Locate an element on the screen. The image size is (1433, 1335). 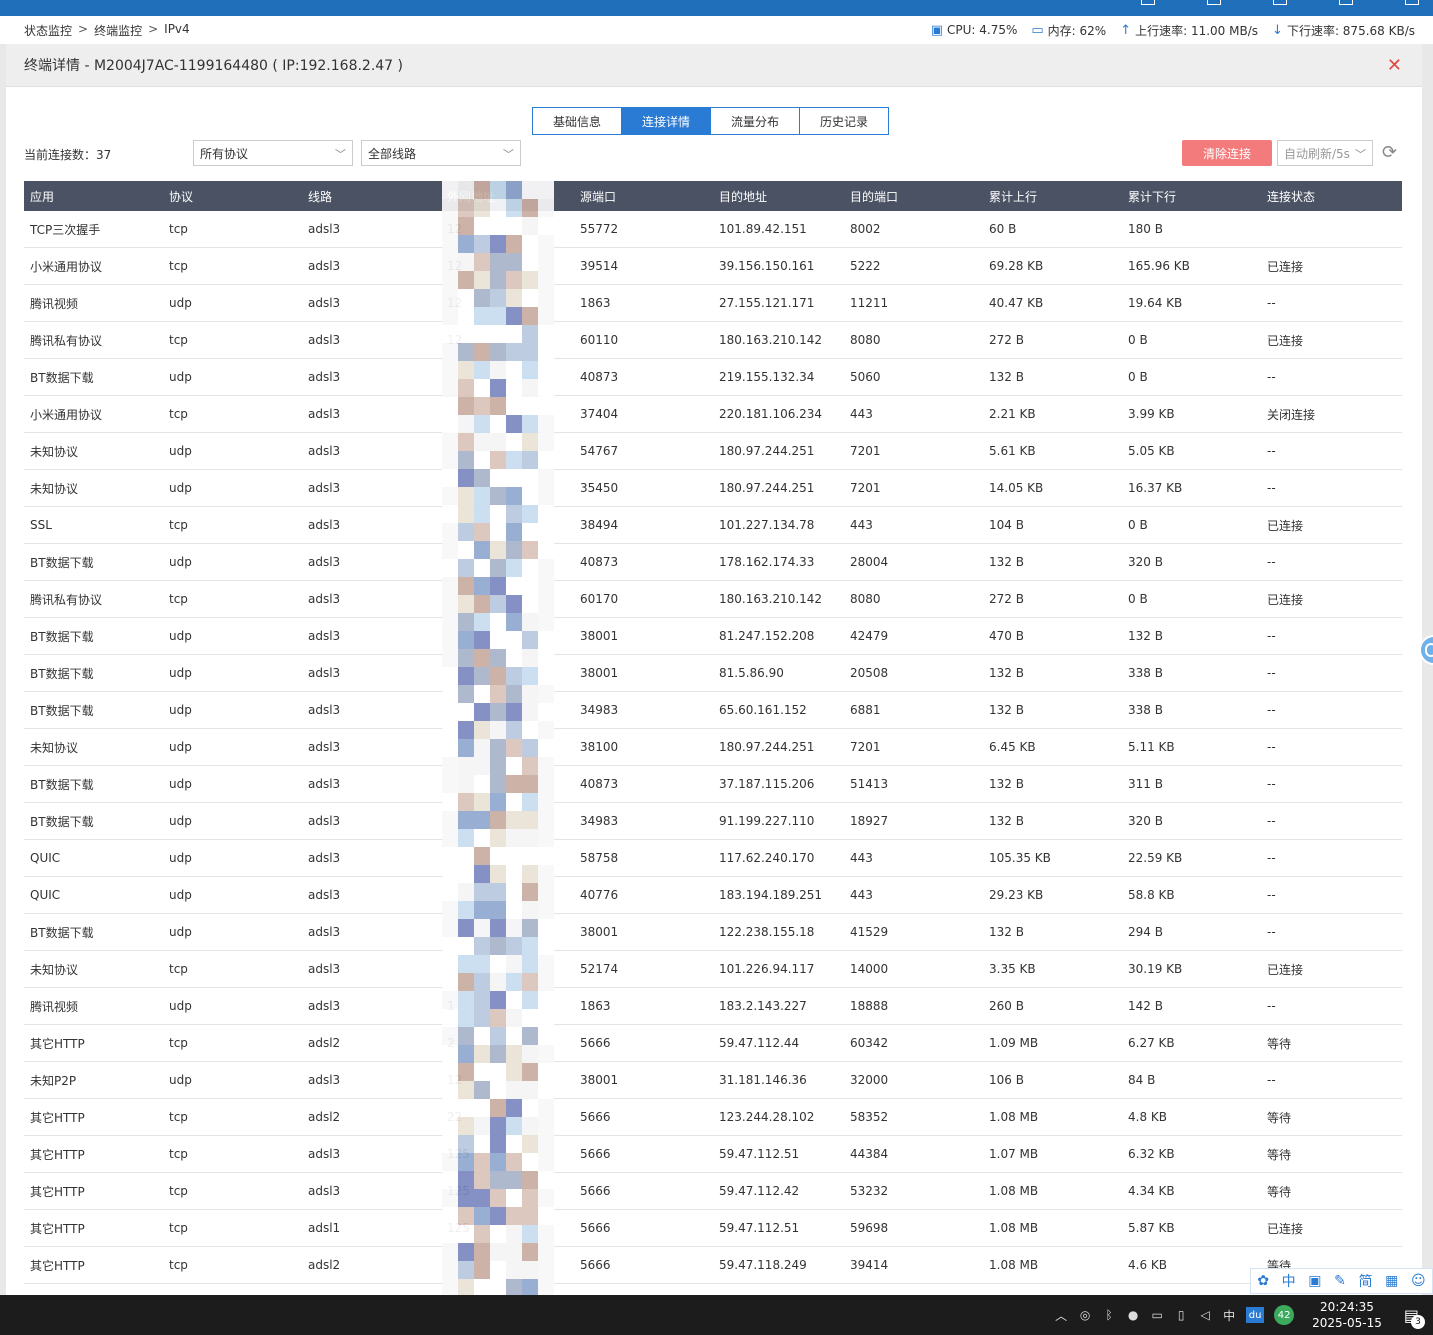
du-app-icon: du is located at coordinates (1255, 1315).